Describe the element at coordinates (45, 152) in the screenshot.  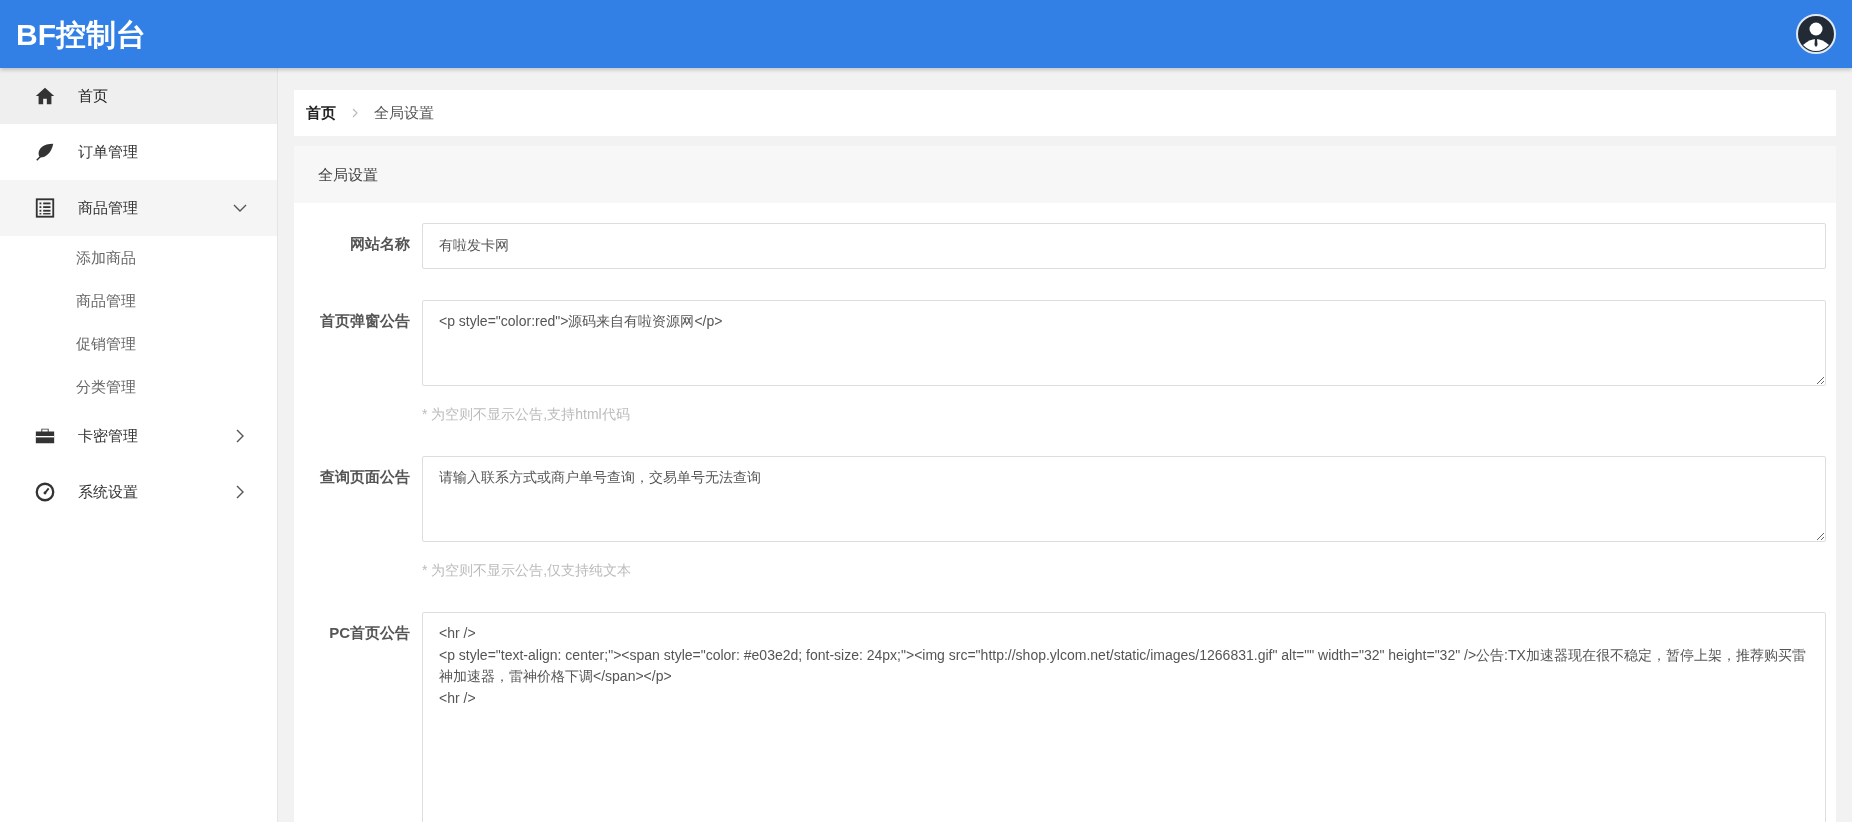
I see `leaf-icon` at that location.